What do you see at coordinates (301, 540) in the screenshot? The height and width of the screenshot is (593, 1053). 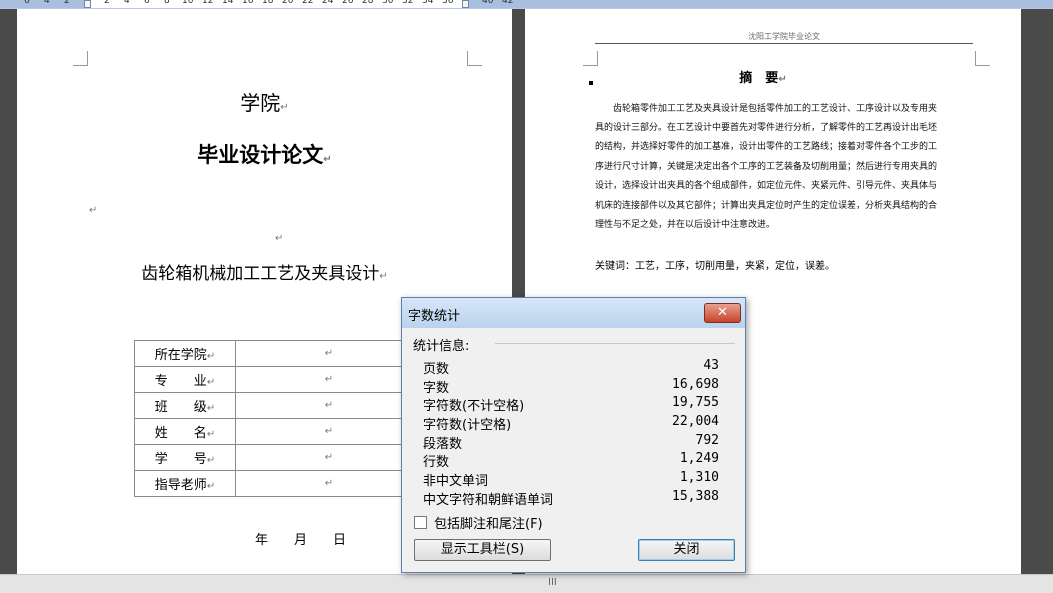 I see `date-line: 年 月 日` at bounding box center [301, 540].